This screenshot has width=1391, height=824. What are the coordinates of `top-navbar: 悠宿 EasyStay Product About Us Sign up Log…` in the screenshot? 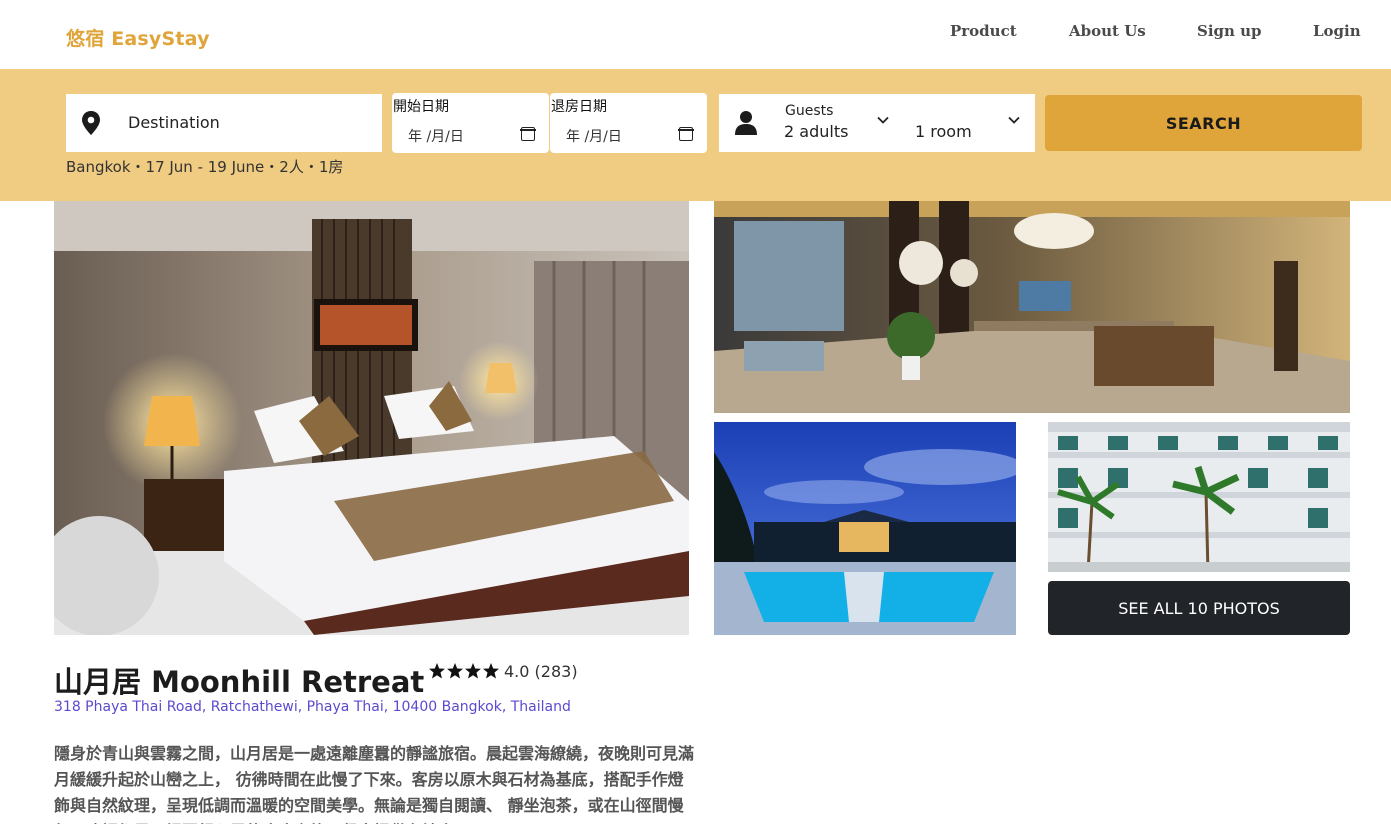 It's located at (695, 34).